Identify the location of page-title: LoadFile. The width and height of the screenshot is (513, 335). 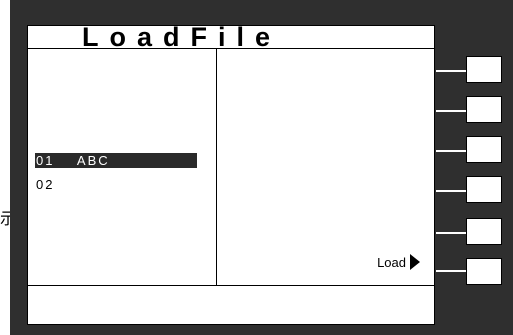
(182, 37).